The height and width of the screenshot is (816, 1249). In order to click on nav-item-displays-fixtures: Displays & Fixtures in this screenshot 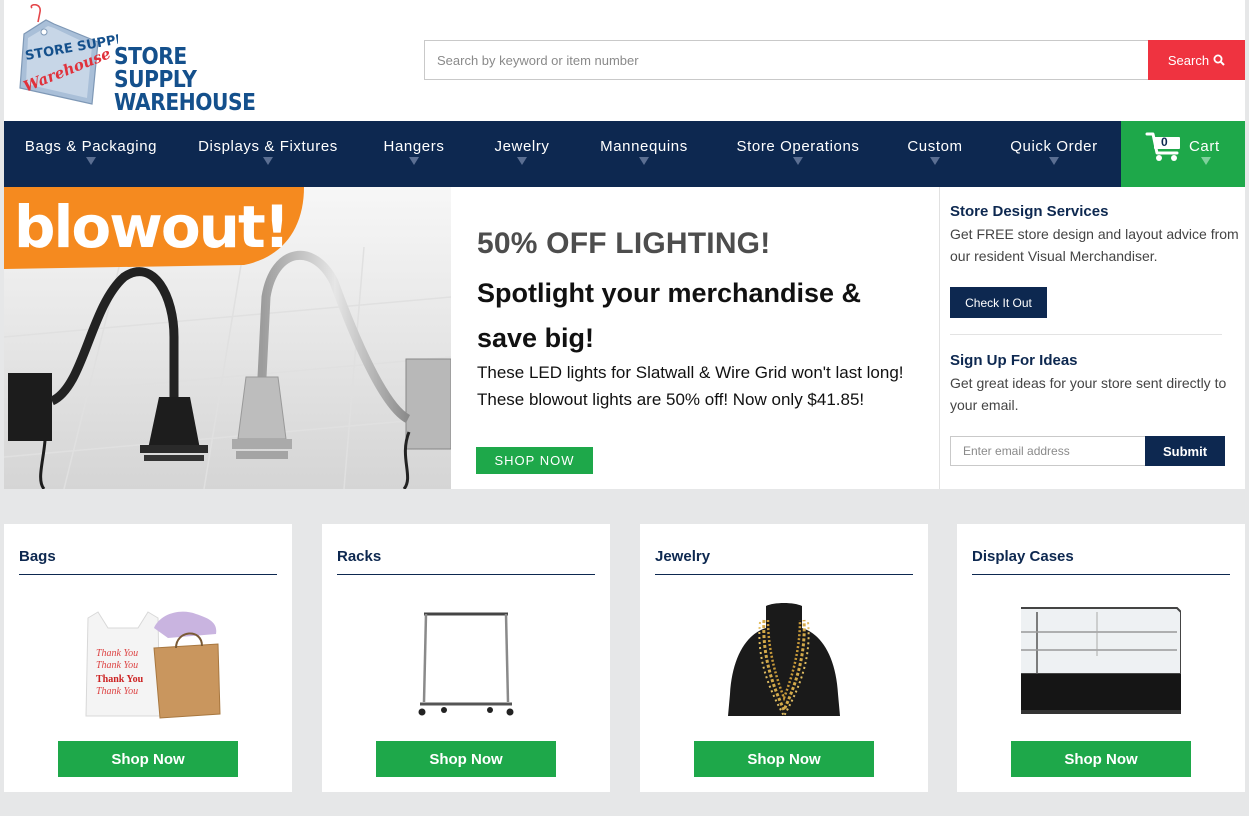, I will do `click(268, 154)`.